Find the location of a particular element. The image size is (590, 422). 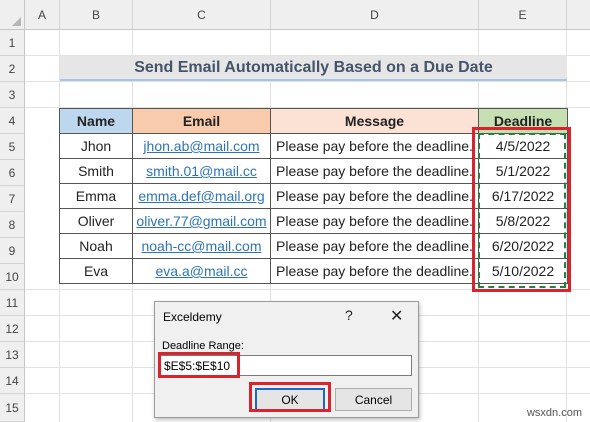

email-cell: eva.a@mail.cc is located at coordinates (201, 271).